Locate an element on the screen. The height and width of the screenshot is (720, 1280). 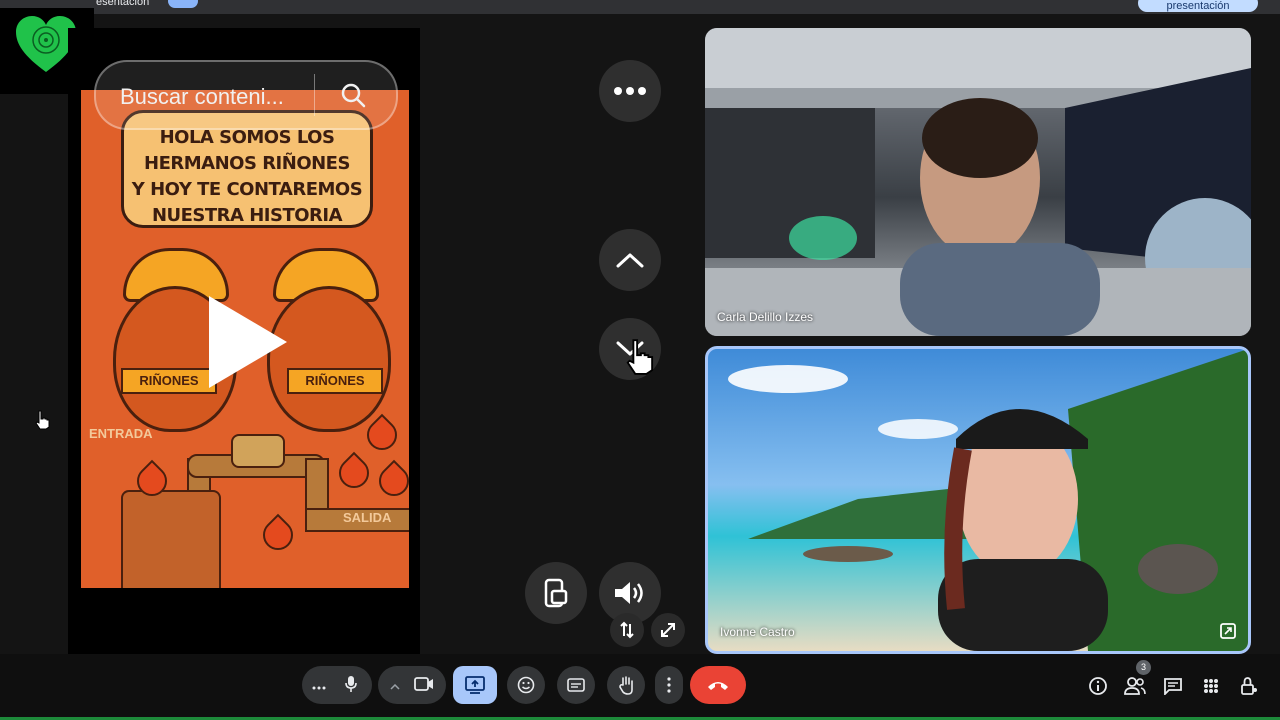
people-icon is located at coordinates (1135, 686).